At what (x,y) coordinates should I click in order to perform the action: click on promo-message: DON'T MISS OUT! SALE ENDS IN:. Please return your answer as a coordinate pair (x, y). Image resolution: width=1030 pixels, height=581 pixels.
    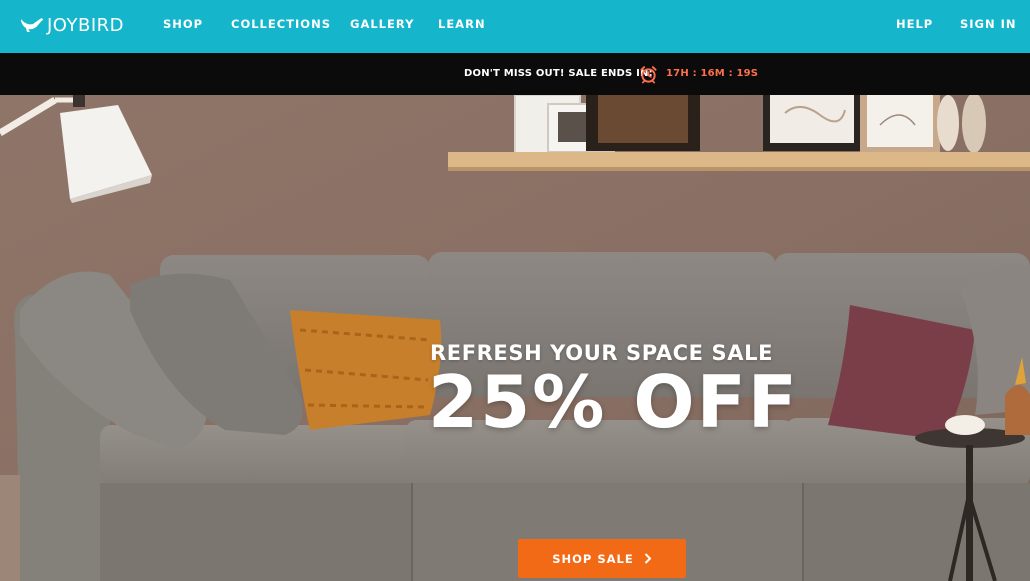
    Looking at the image, I should click on (558, 73).